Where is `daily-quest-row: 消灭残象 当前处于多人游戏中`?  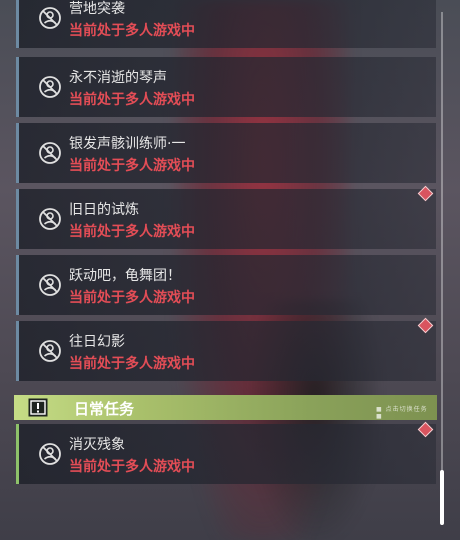
daily-quest-row: 消灭残象 当前处于多人游戏中 is located at coordinates (226, 454).